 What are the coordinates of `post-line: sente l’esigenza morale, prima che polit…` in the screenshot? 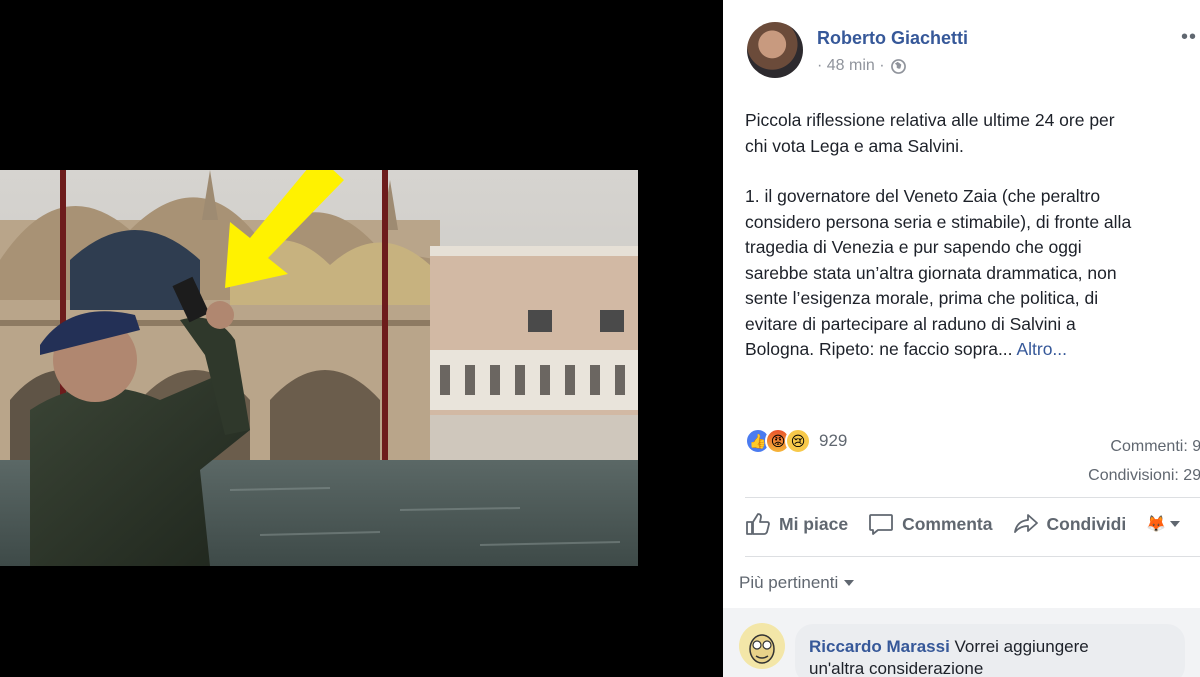 It's located at (922, 298).